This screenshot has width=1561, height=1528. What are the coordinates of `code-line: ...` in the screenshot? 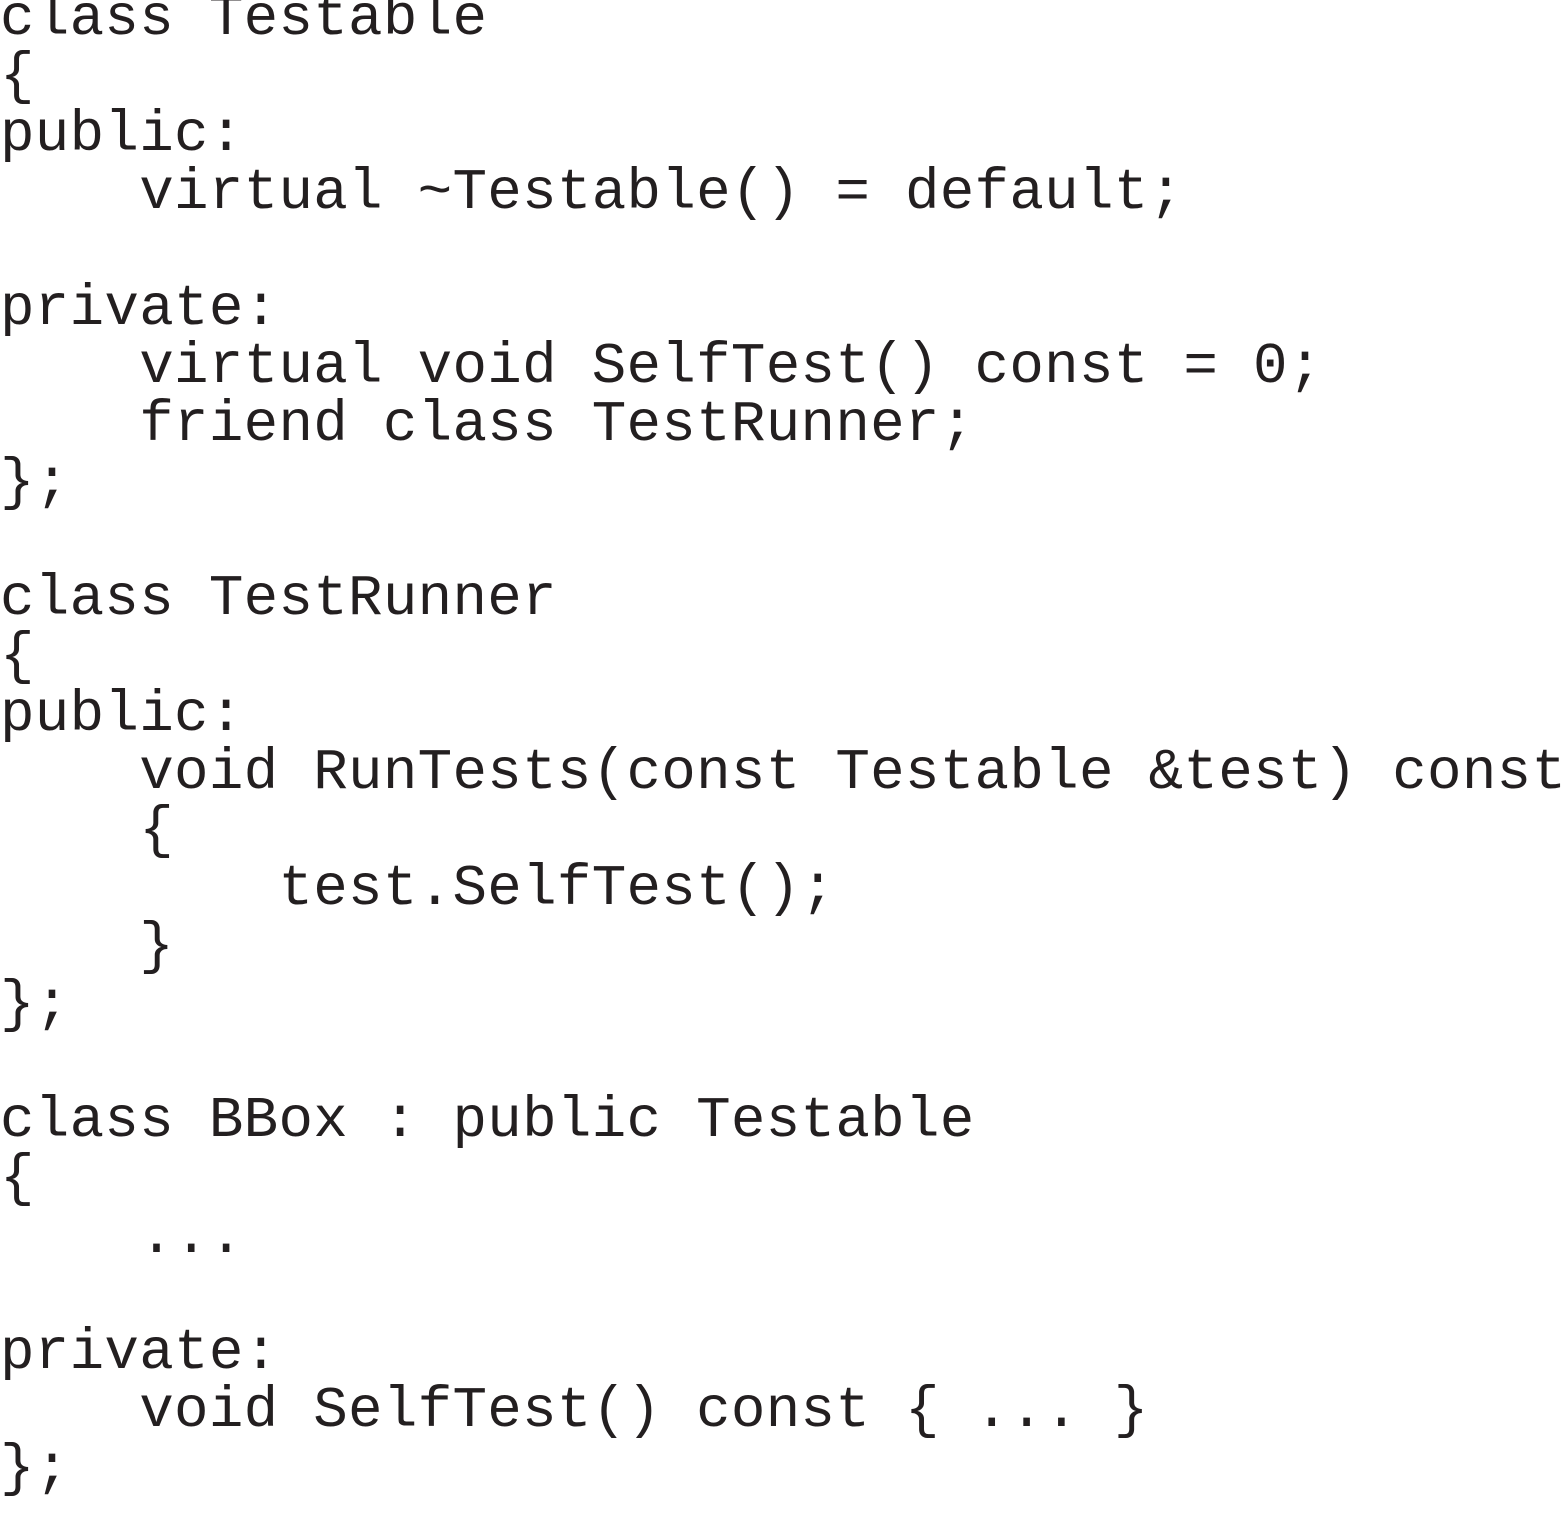 It's located at (122, 1237).